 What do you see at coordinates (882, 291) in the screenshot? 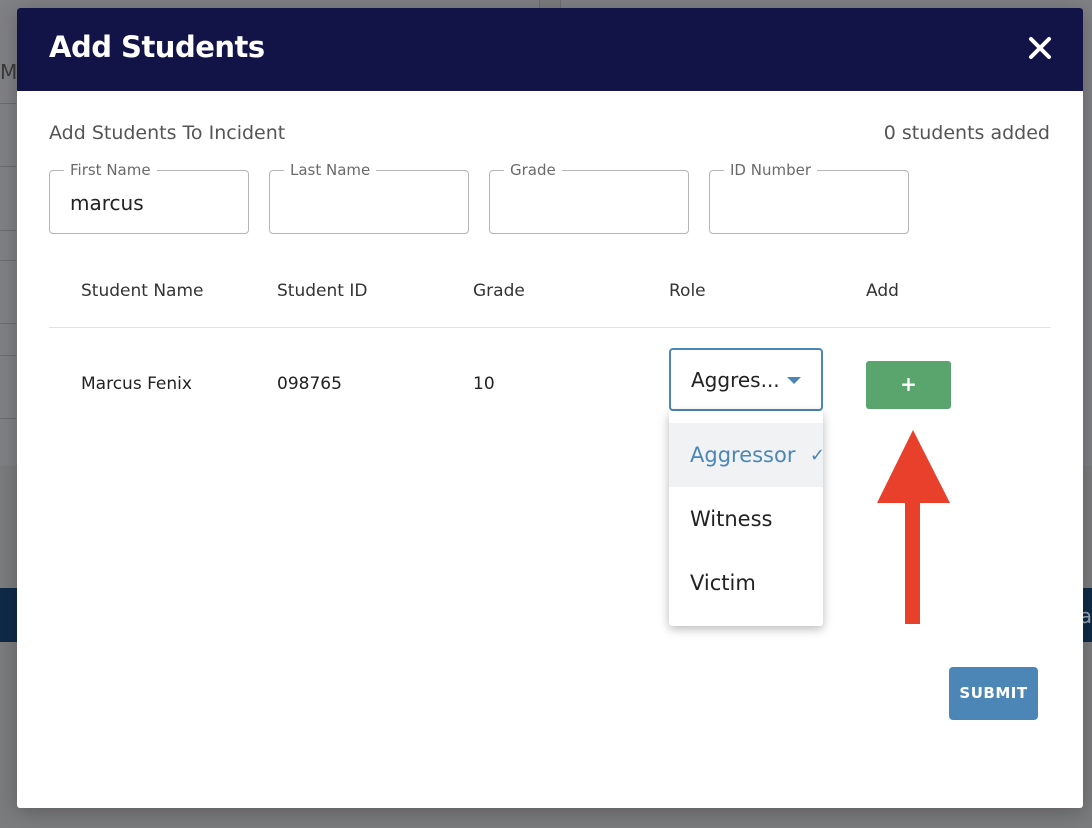
I see `column-header-add: Add` at bounding box center [882, 291].